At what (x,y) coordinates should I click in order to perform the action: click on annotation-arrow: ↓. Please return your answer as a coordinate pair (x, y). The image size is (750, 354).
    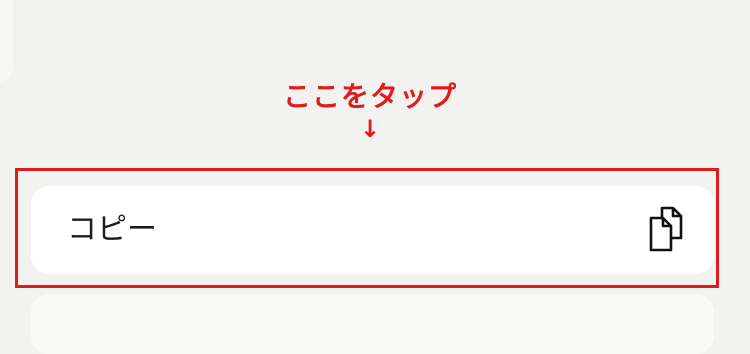
    Looking at the image, I should click on (370, 129).